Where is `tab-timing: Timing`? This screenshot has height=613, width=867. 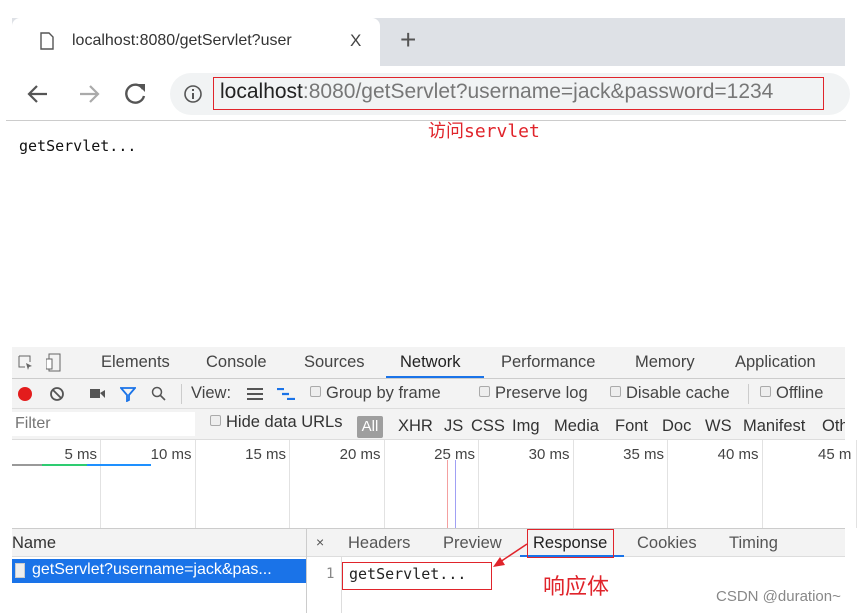 tab-timing: Timing is located at coordinates (753, 543).